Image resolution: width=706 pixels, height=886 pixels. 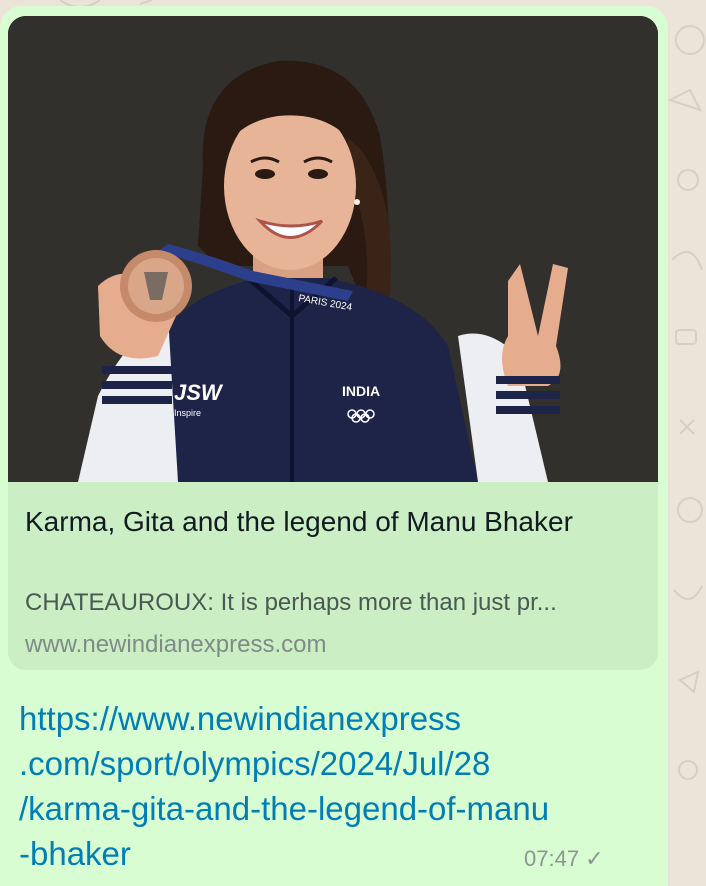 I want to click on url-line: https://www.newindianexpress, so click(x=329, y=718).